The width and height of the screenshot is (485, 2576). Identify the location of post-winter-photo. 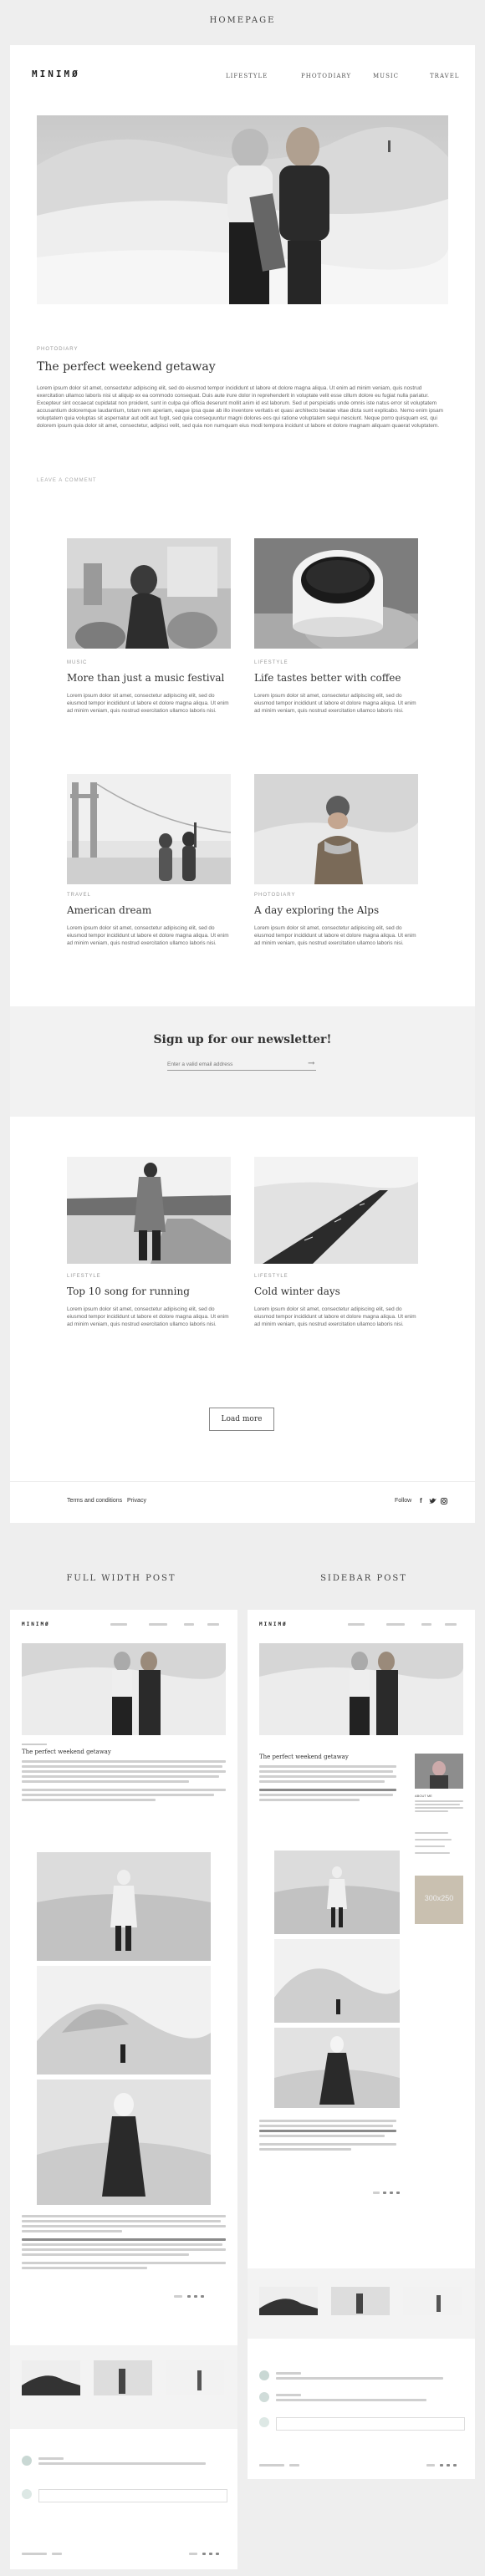
(336, 1210).